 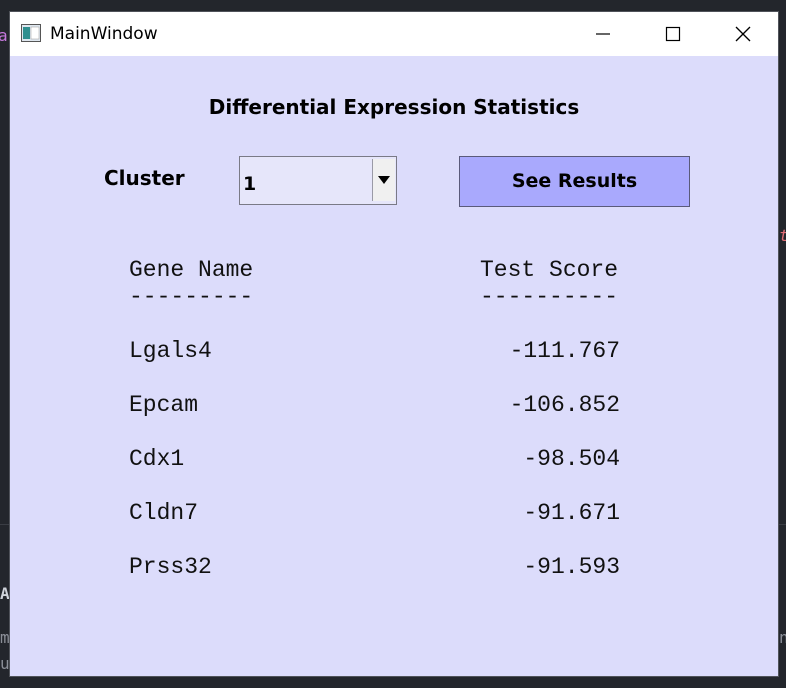 I want to click on chevron-down-icon, so click(x=384, y=180).